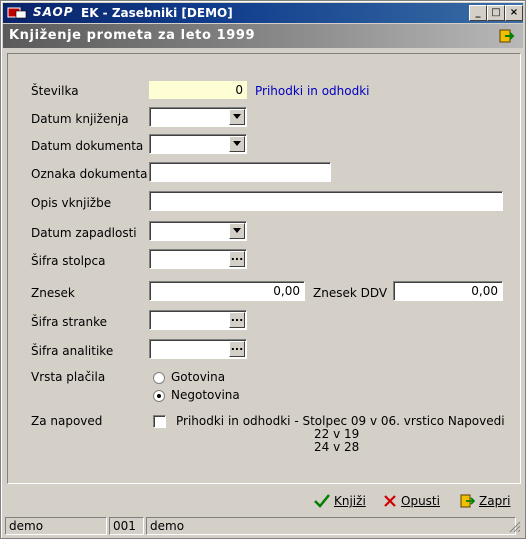 The width and height of the screenshot is (526, 539). I want to click on radio-gotovina, so click(159, 378).